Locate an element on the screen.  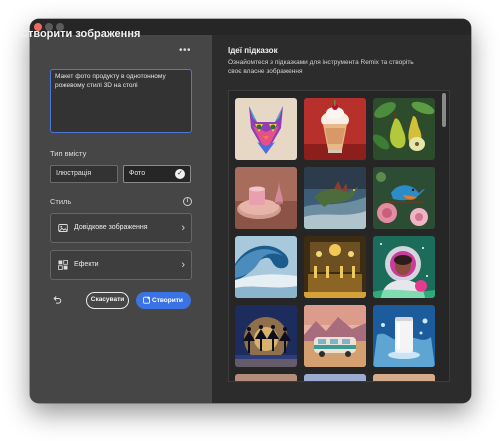
effects-grid-icon is located at coordinates (63, 265).